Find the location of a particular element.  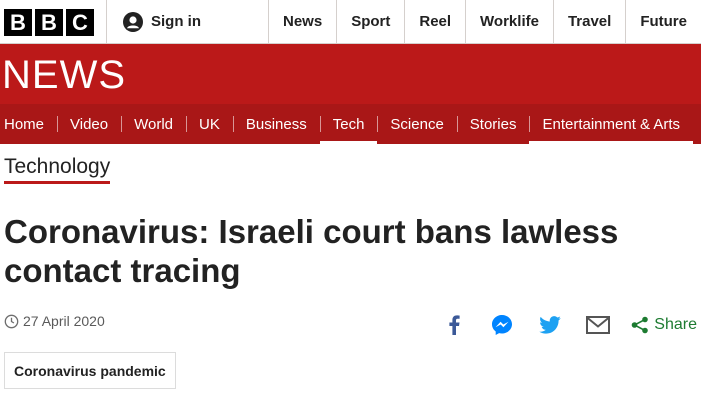

logo-letter-c: C is located at coordinates (80, 22).